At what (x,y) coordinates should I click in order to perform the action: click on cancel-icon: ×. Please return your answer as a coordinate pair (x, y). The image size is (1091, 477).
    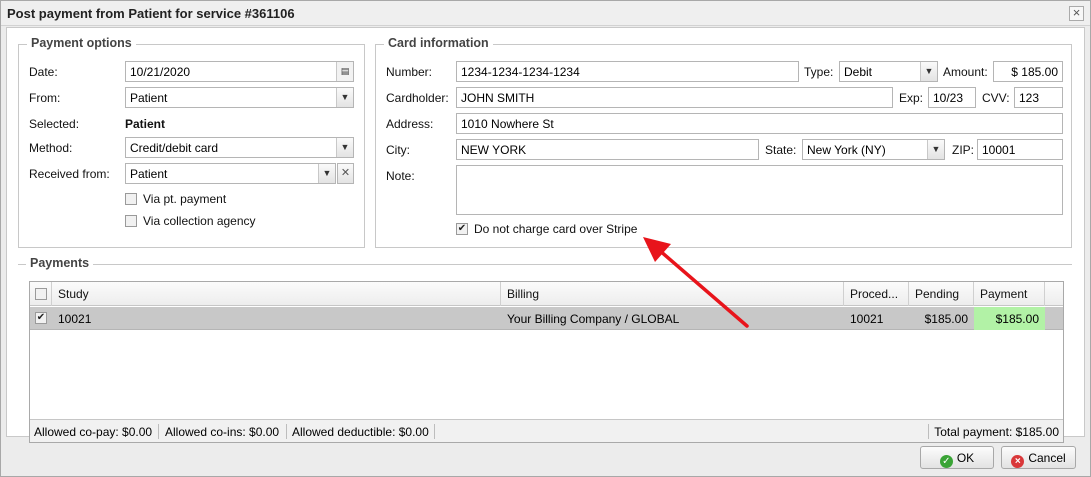
    Looking at the image, I should click on (1018, 461).